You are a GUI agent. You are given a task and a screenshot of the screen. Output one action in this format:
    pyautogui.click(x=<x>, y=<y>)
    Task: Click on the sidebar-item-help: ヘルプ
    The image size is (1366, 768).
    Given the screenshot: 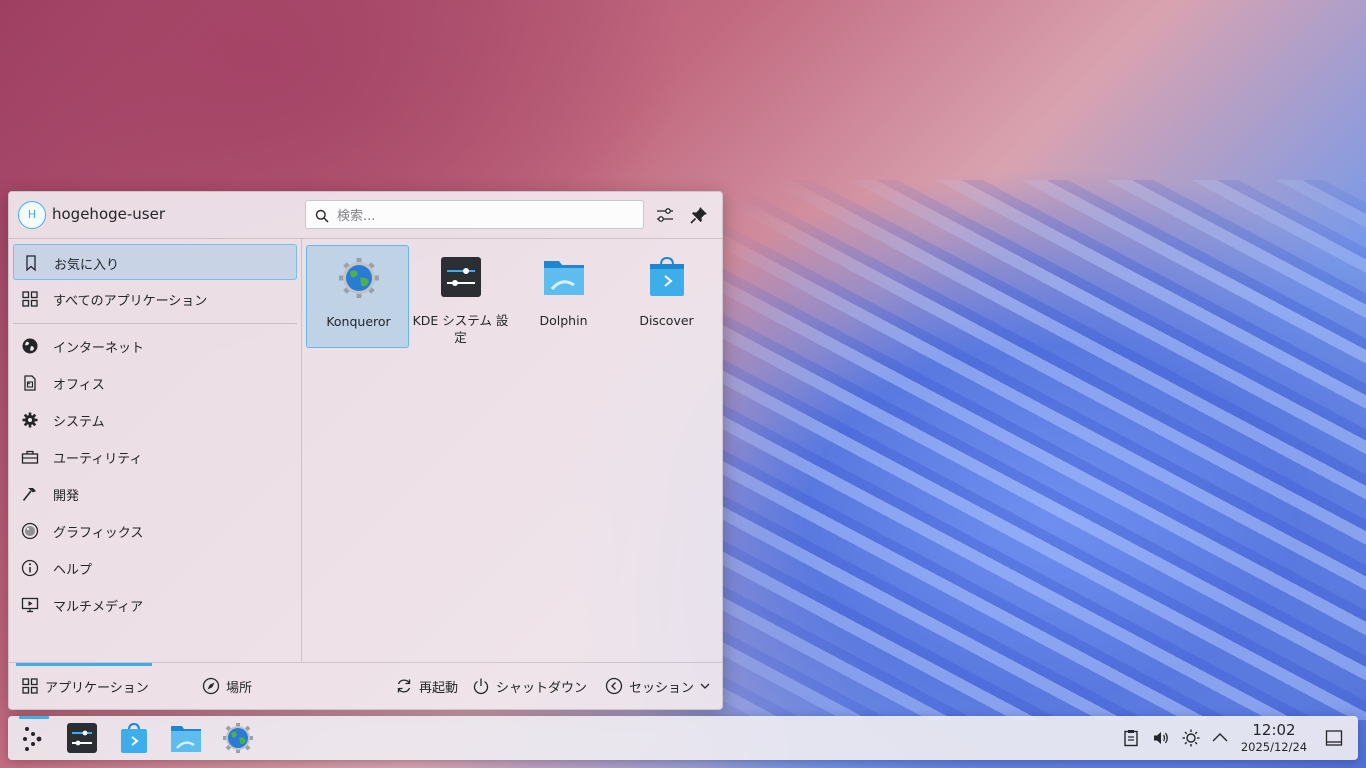 What is the action you would take?
    pyautogui.click(x=155, y=568)
    